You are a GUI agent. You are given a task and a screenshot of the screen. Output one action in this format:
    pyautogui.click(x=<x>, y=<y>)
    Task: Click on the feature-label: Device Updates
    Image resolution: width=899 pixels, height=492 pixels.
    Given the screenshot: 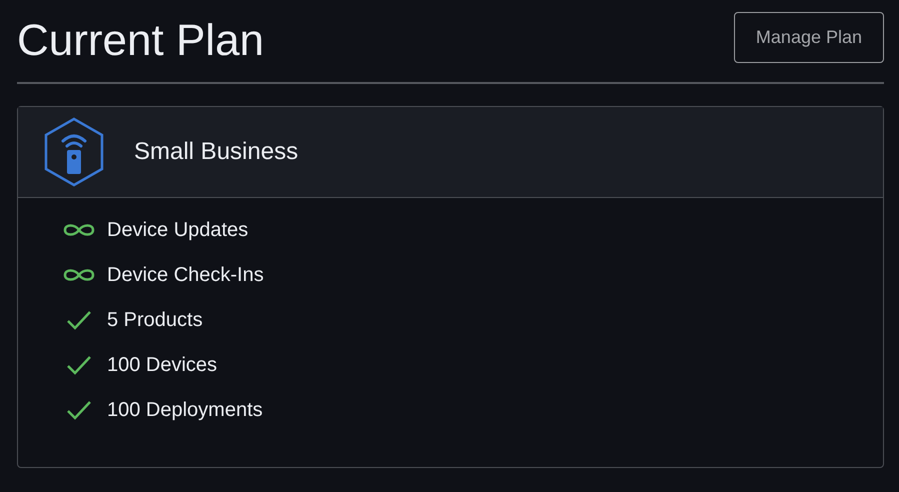 What is the action you would take?
    pyautogui.click(x=177, y=230)
    